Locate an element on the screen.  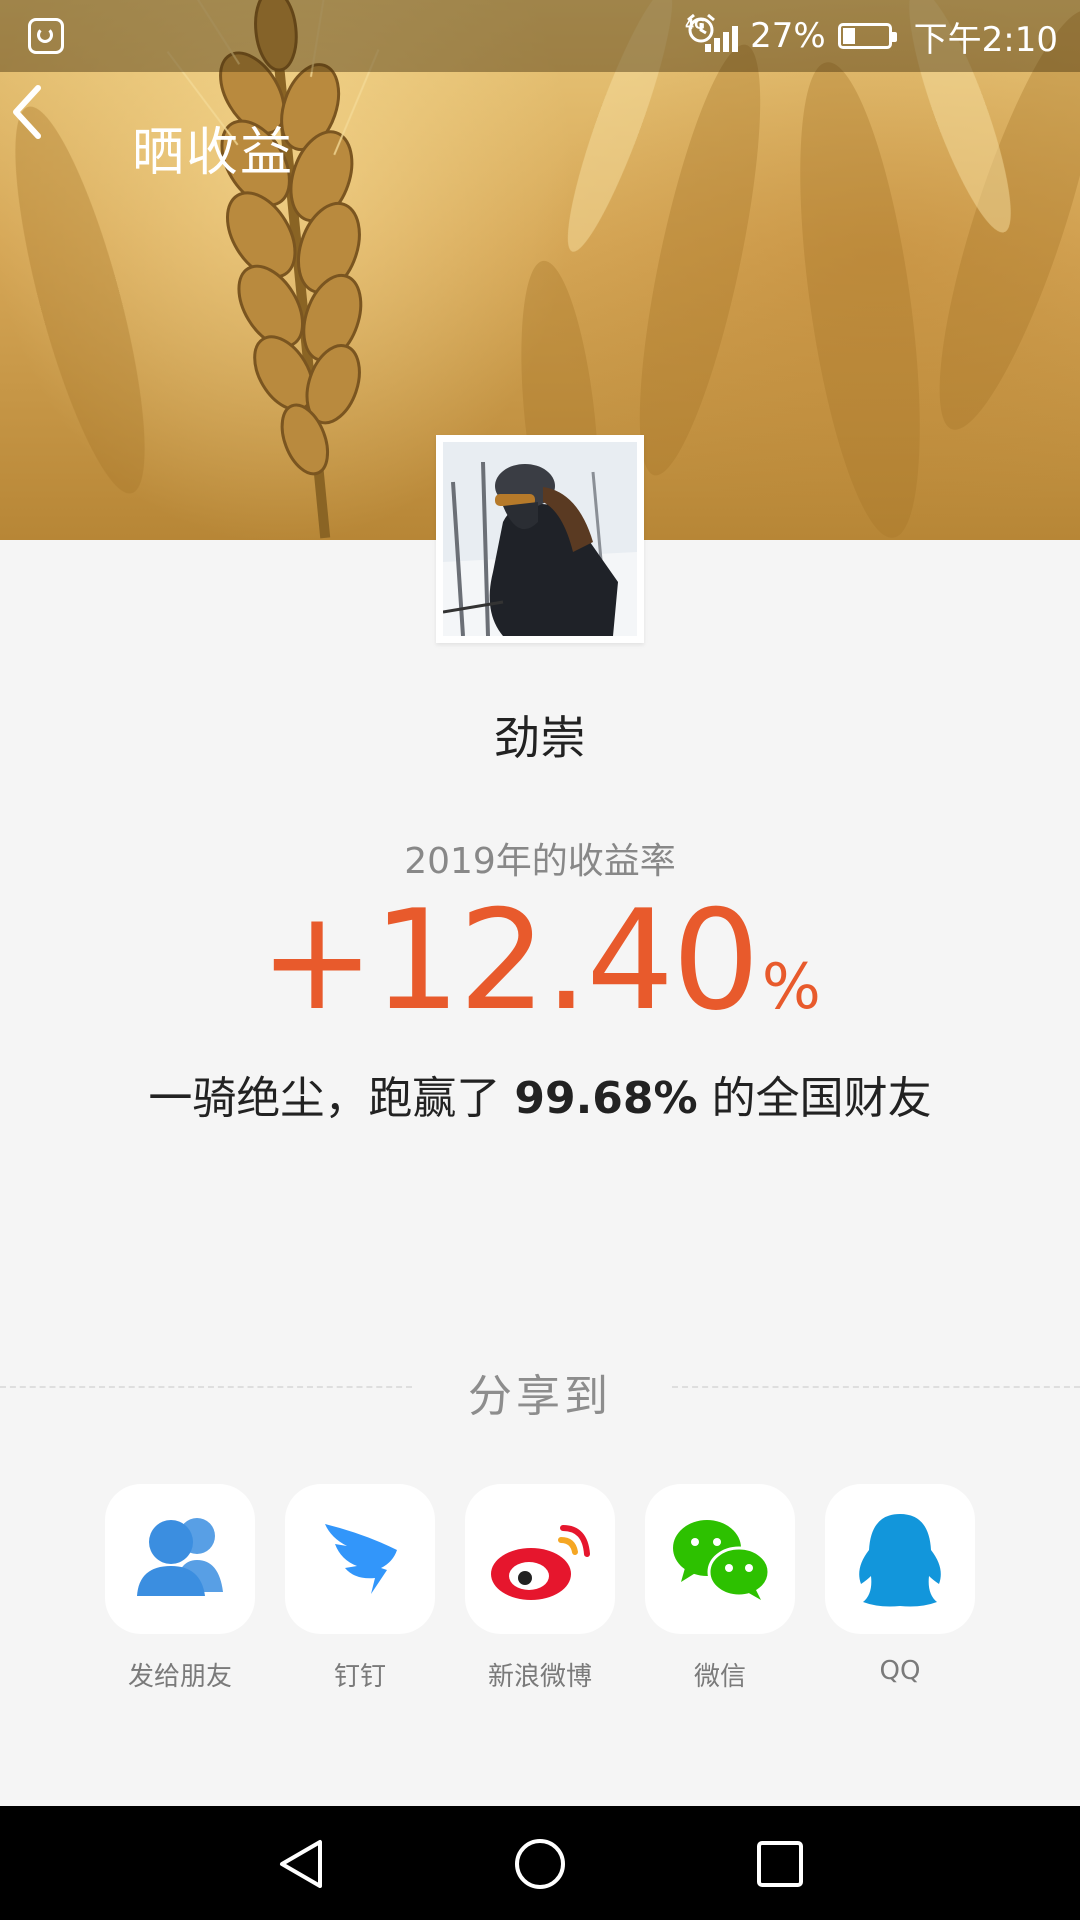
share-label: 发给朋友 is located at coordinates (179, 1677).